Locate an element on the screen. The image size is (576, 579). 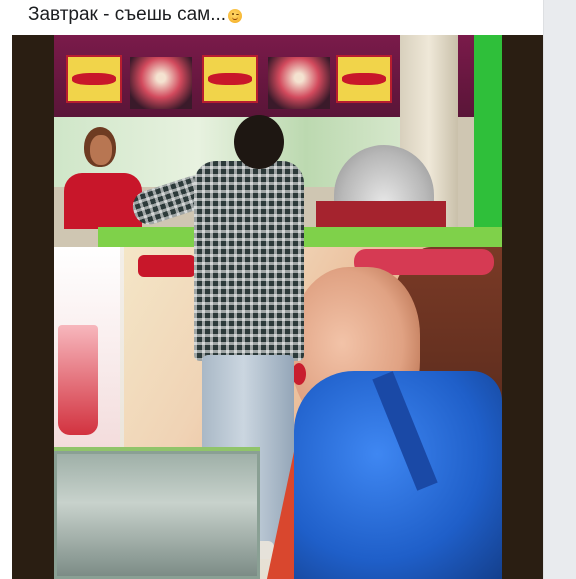
poster-lips is located at coordinates (299, 374).